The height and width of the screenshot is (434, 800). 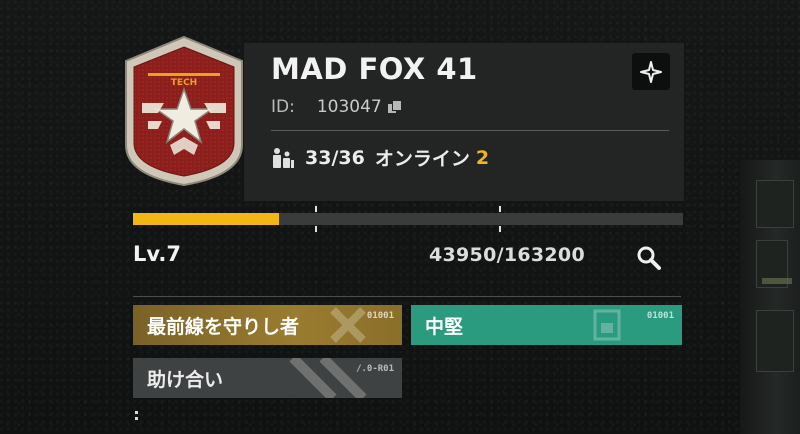 I want to click on title-tag-code: 01001, so click(x=380, y=316).